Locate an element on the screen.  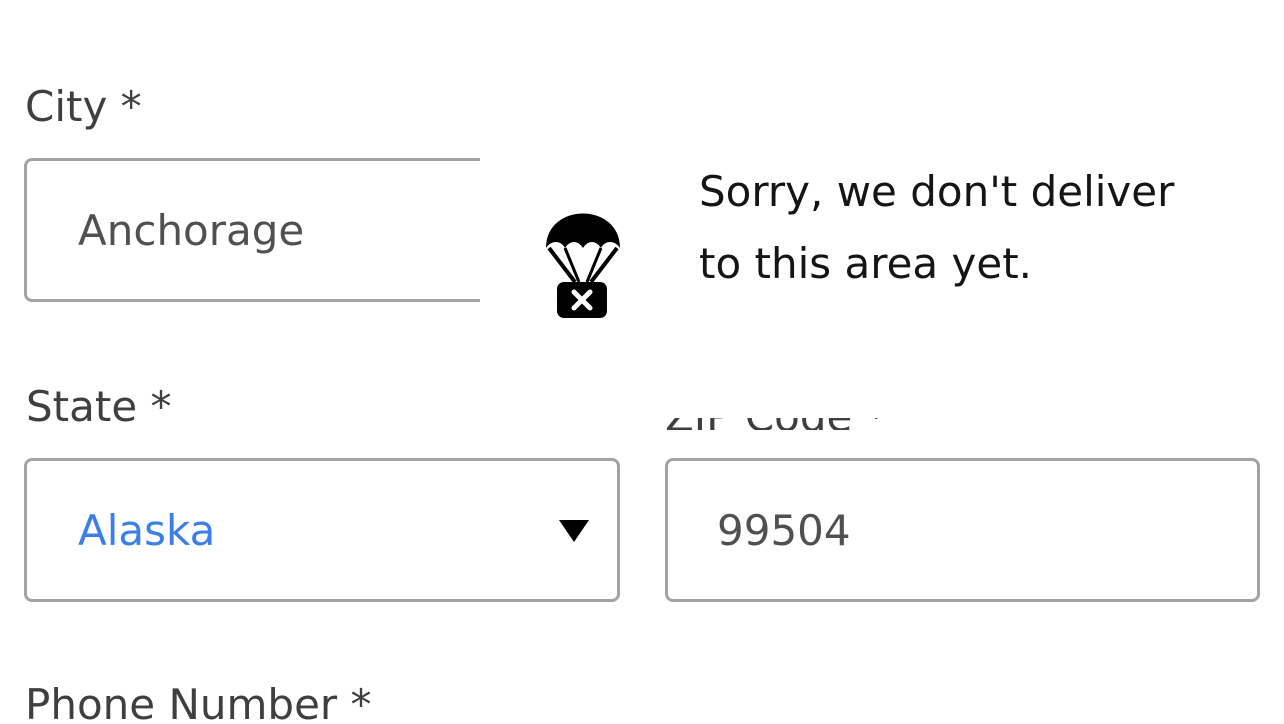
parachute-box-x-icon is located at coordinates (583, 265).